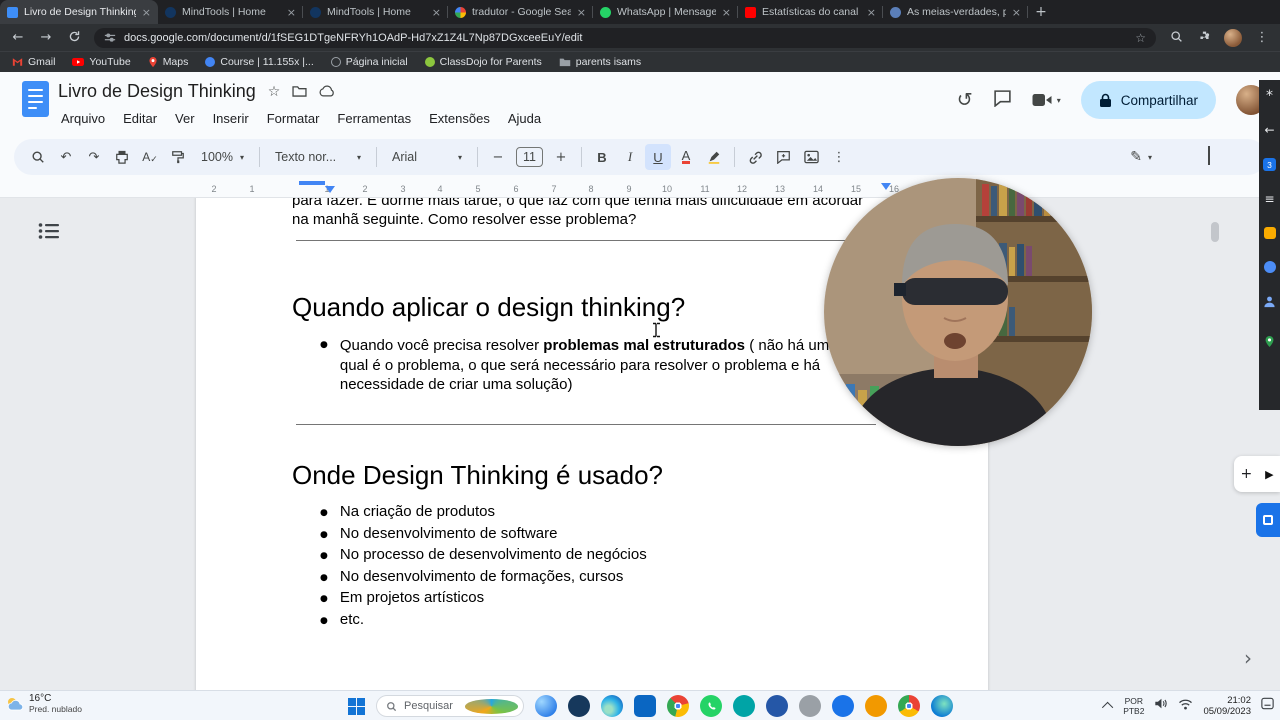 This screenshot has width=1280, height=720. Describe the element at coordinates (546, 706) in the screenshot. I see `taskbar-app-copilot` at that location.